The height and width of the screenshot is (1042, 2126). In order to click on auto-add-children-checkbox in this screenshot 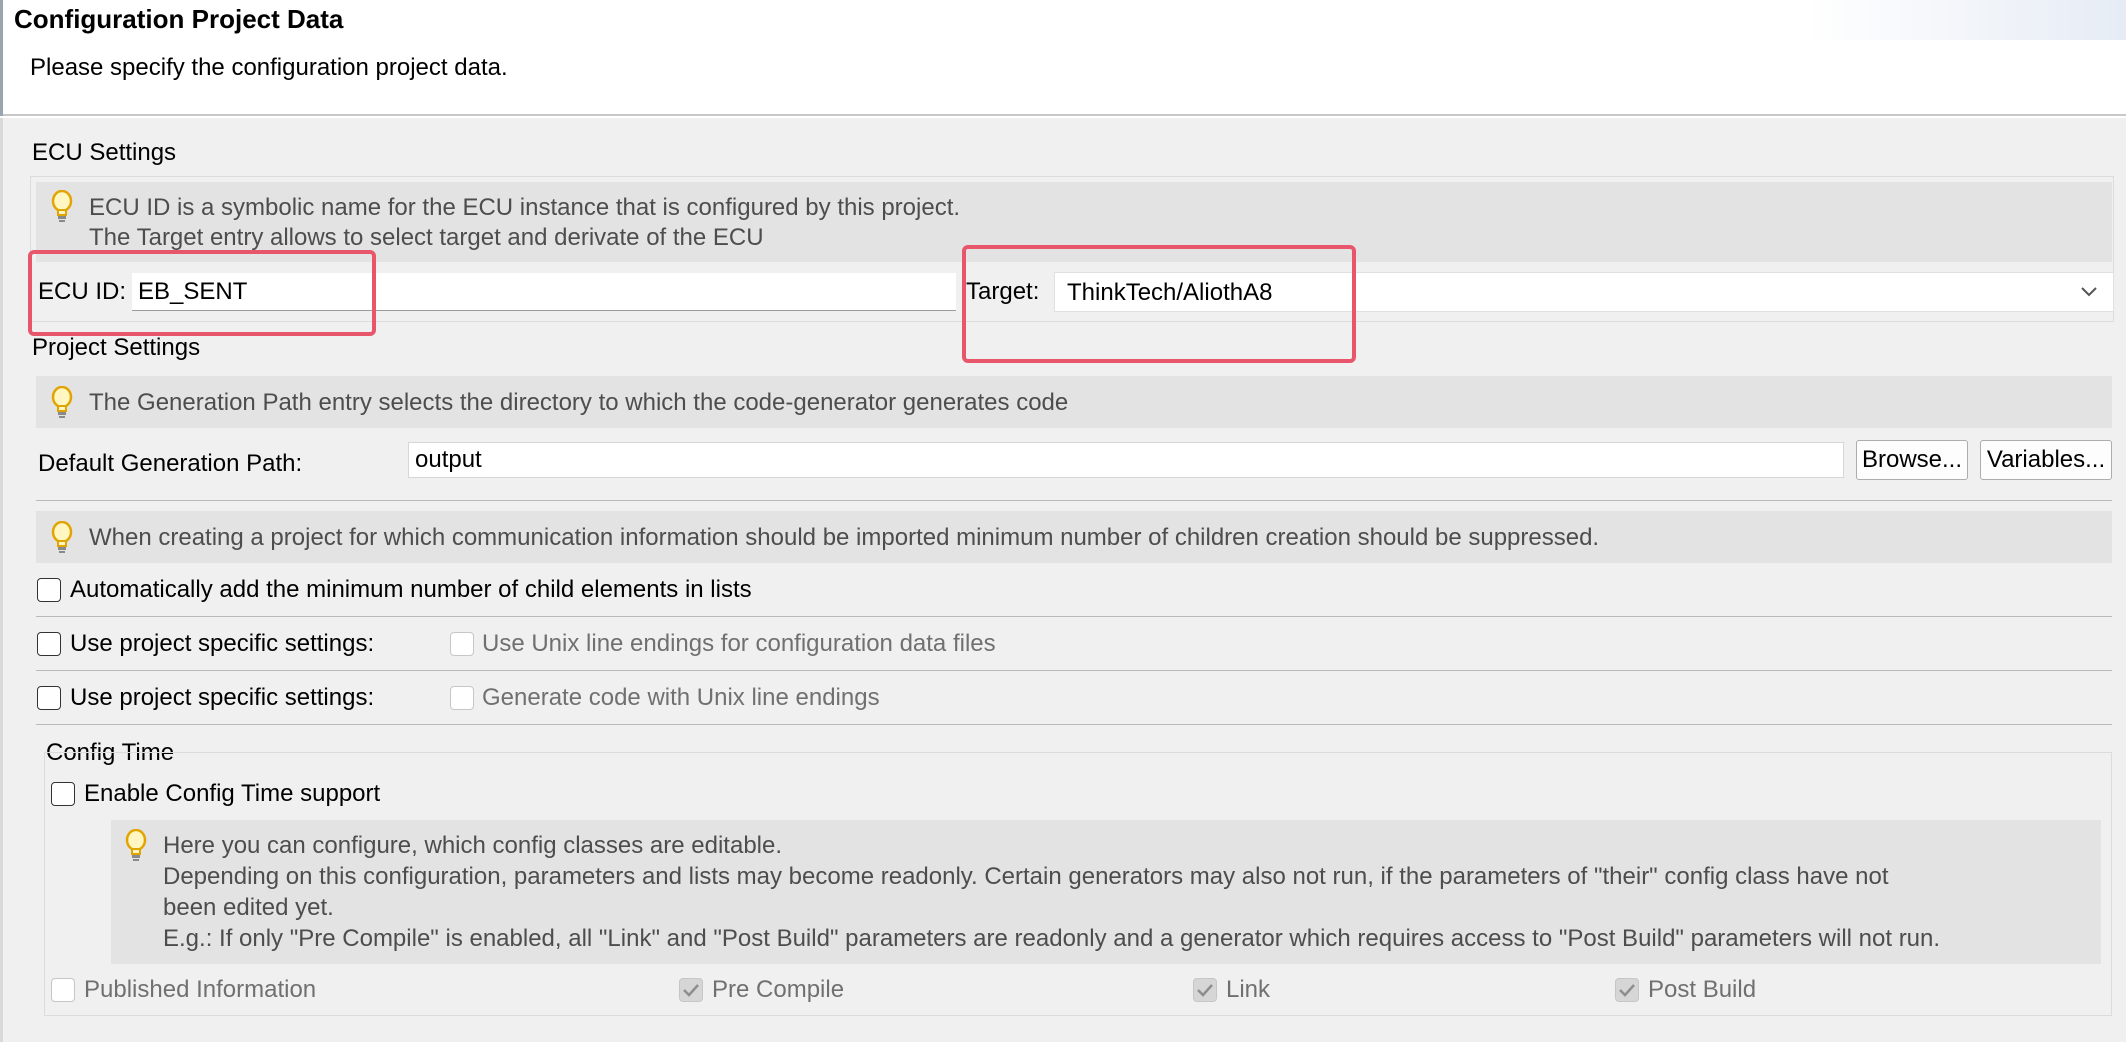, I will do `click(49, 590)`.